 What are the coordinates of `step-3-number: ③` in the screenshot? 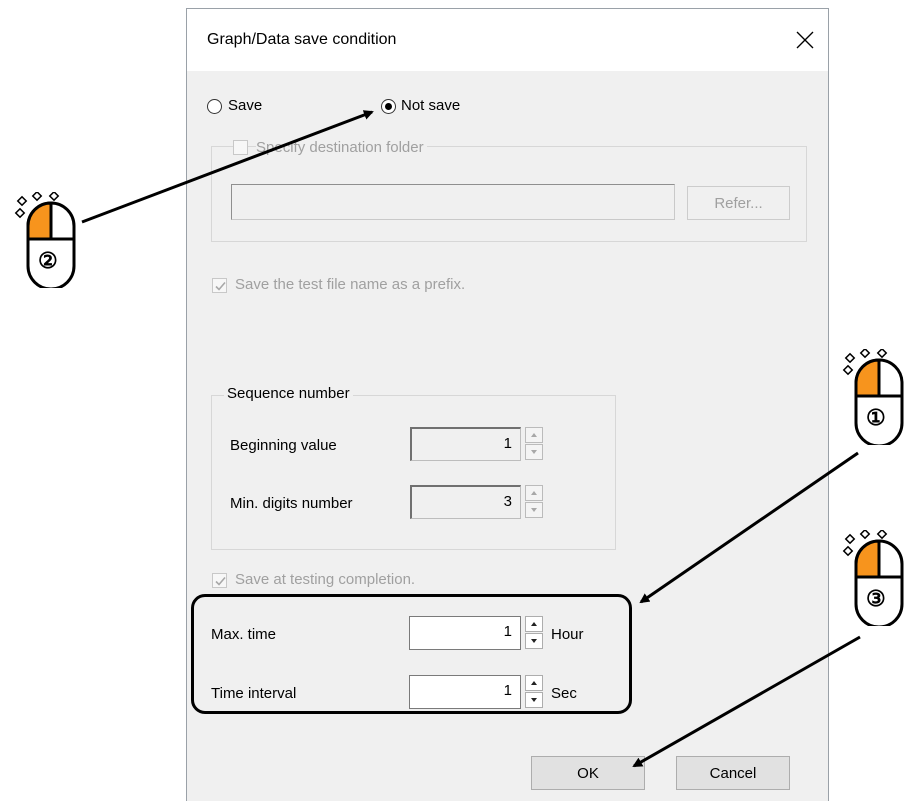 It's located at (876, 598).